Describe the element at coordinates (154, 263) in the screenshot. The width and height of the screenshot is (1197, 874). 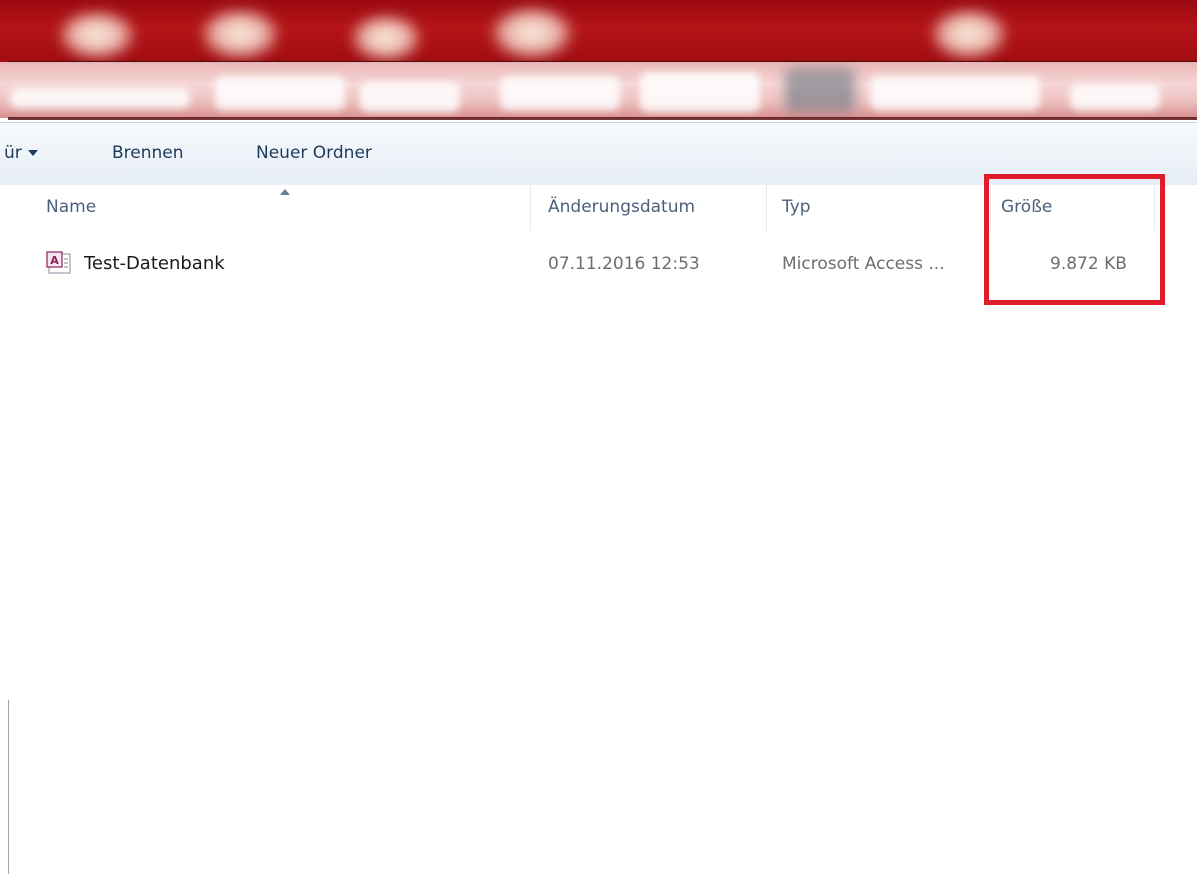
I see `file-name: Test-Datenbank` at that location.